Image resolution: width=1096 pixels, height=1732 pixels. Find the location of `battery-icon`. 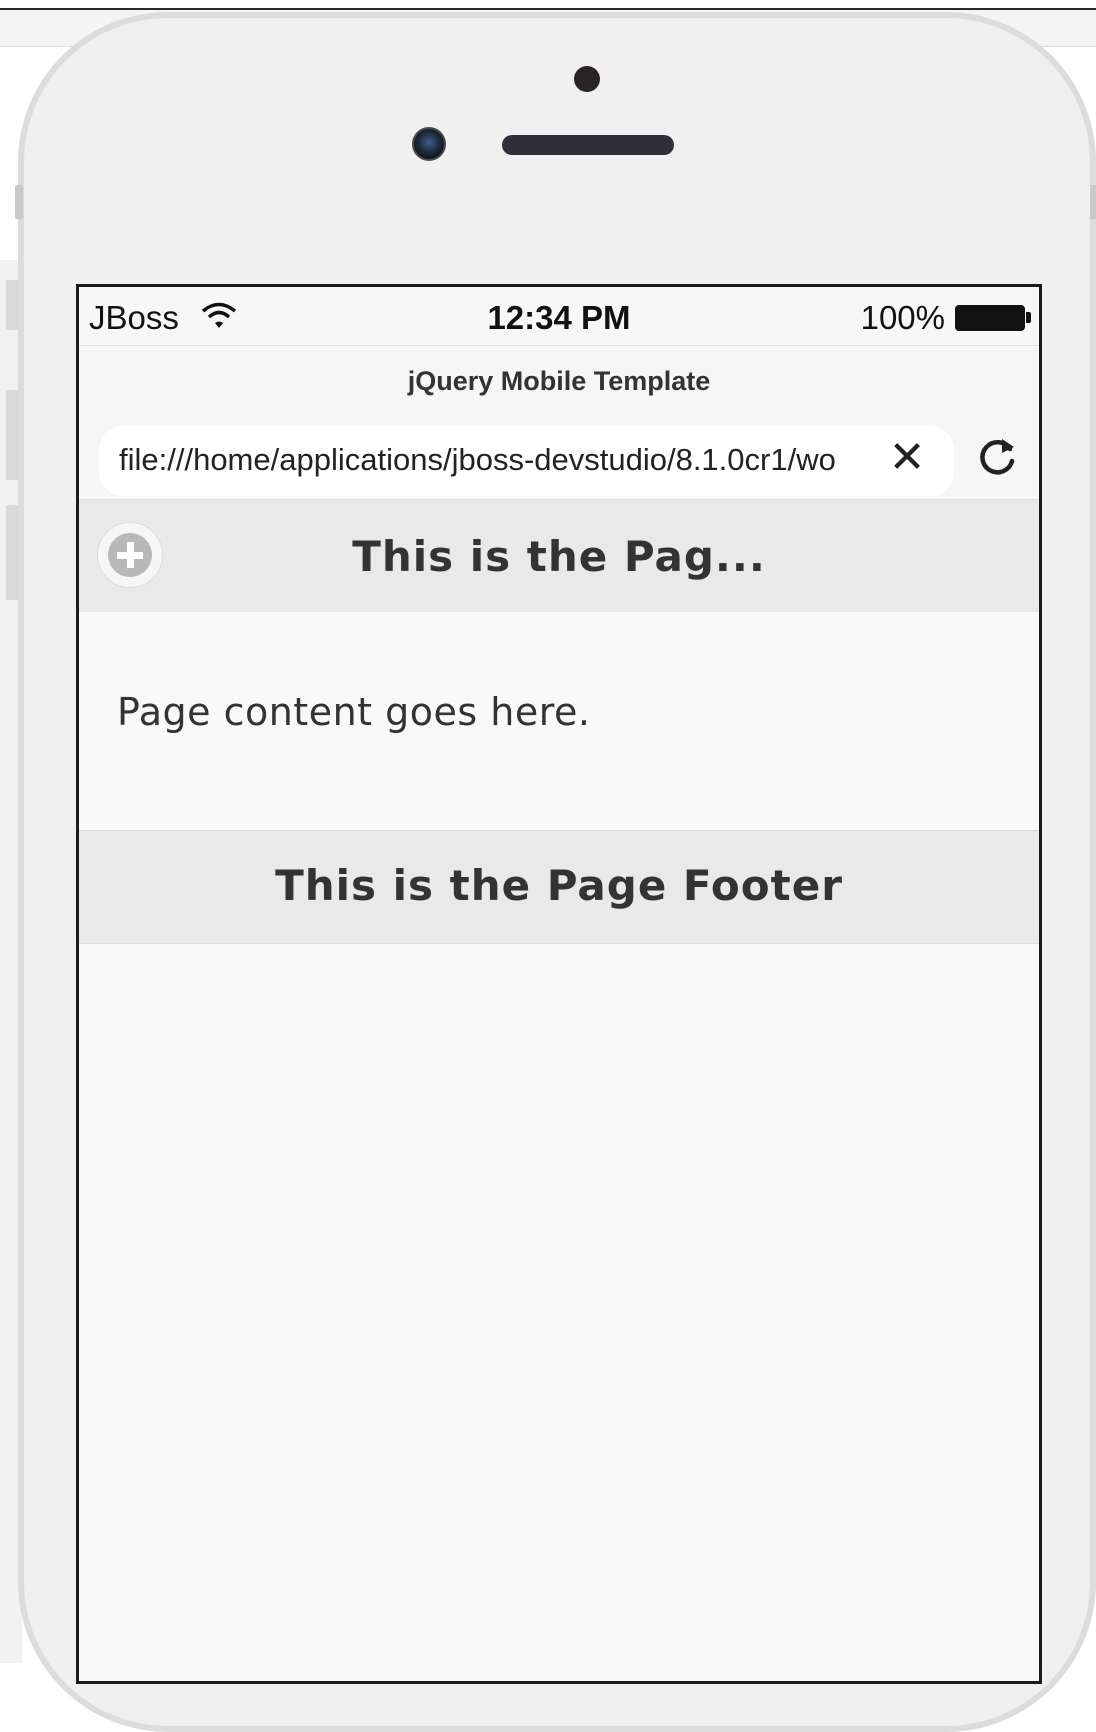

battery-icon is located at coordinates (990, 318).